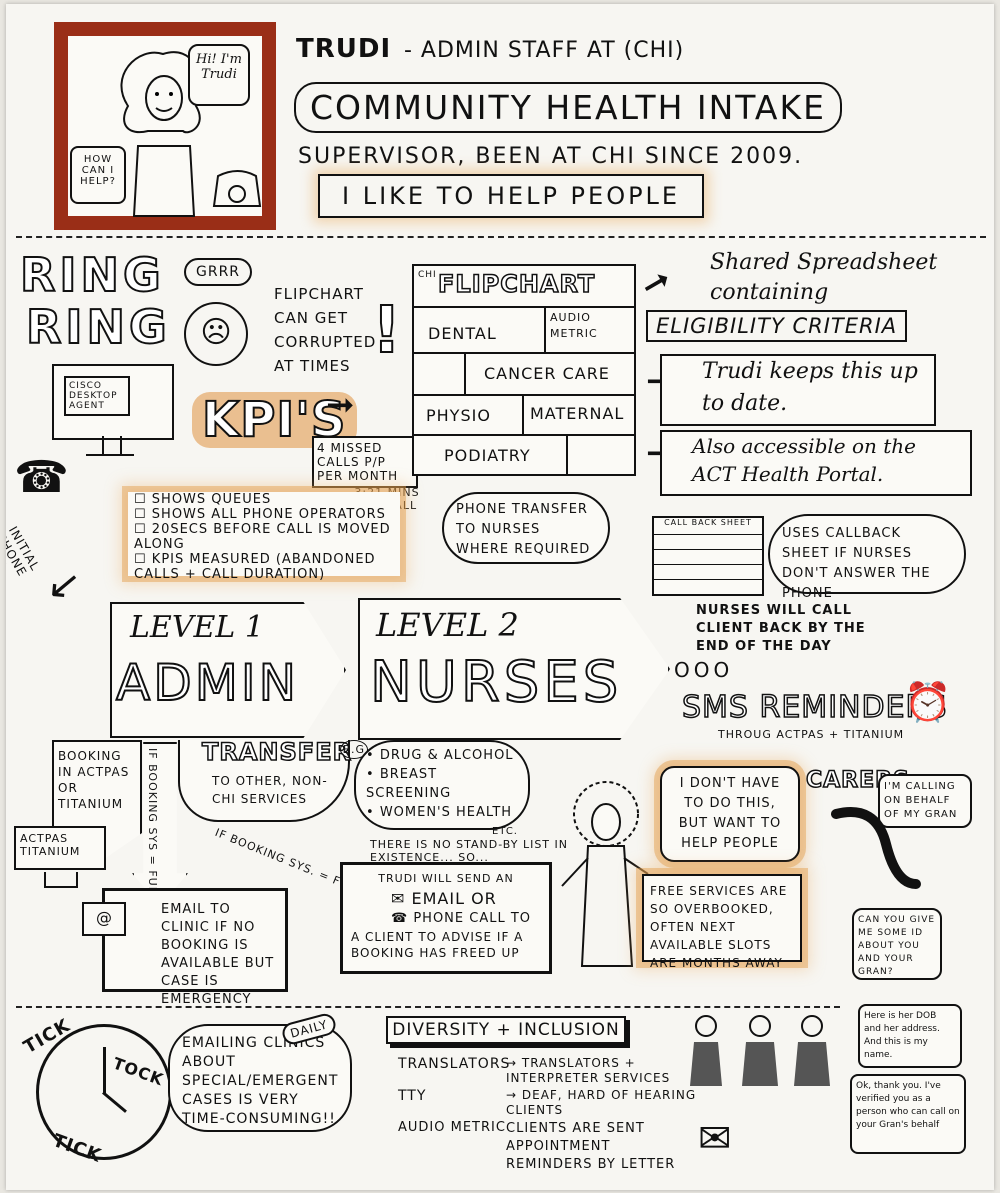  I want to click on to-flipchart-arrow: ➞, so click(340, 405).